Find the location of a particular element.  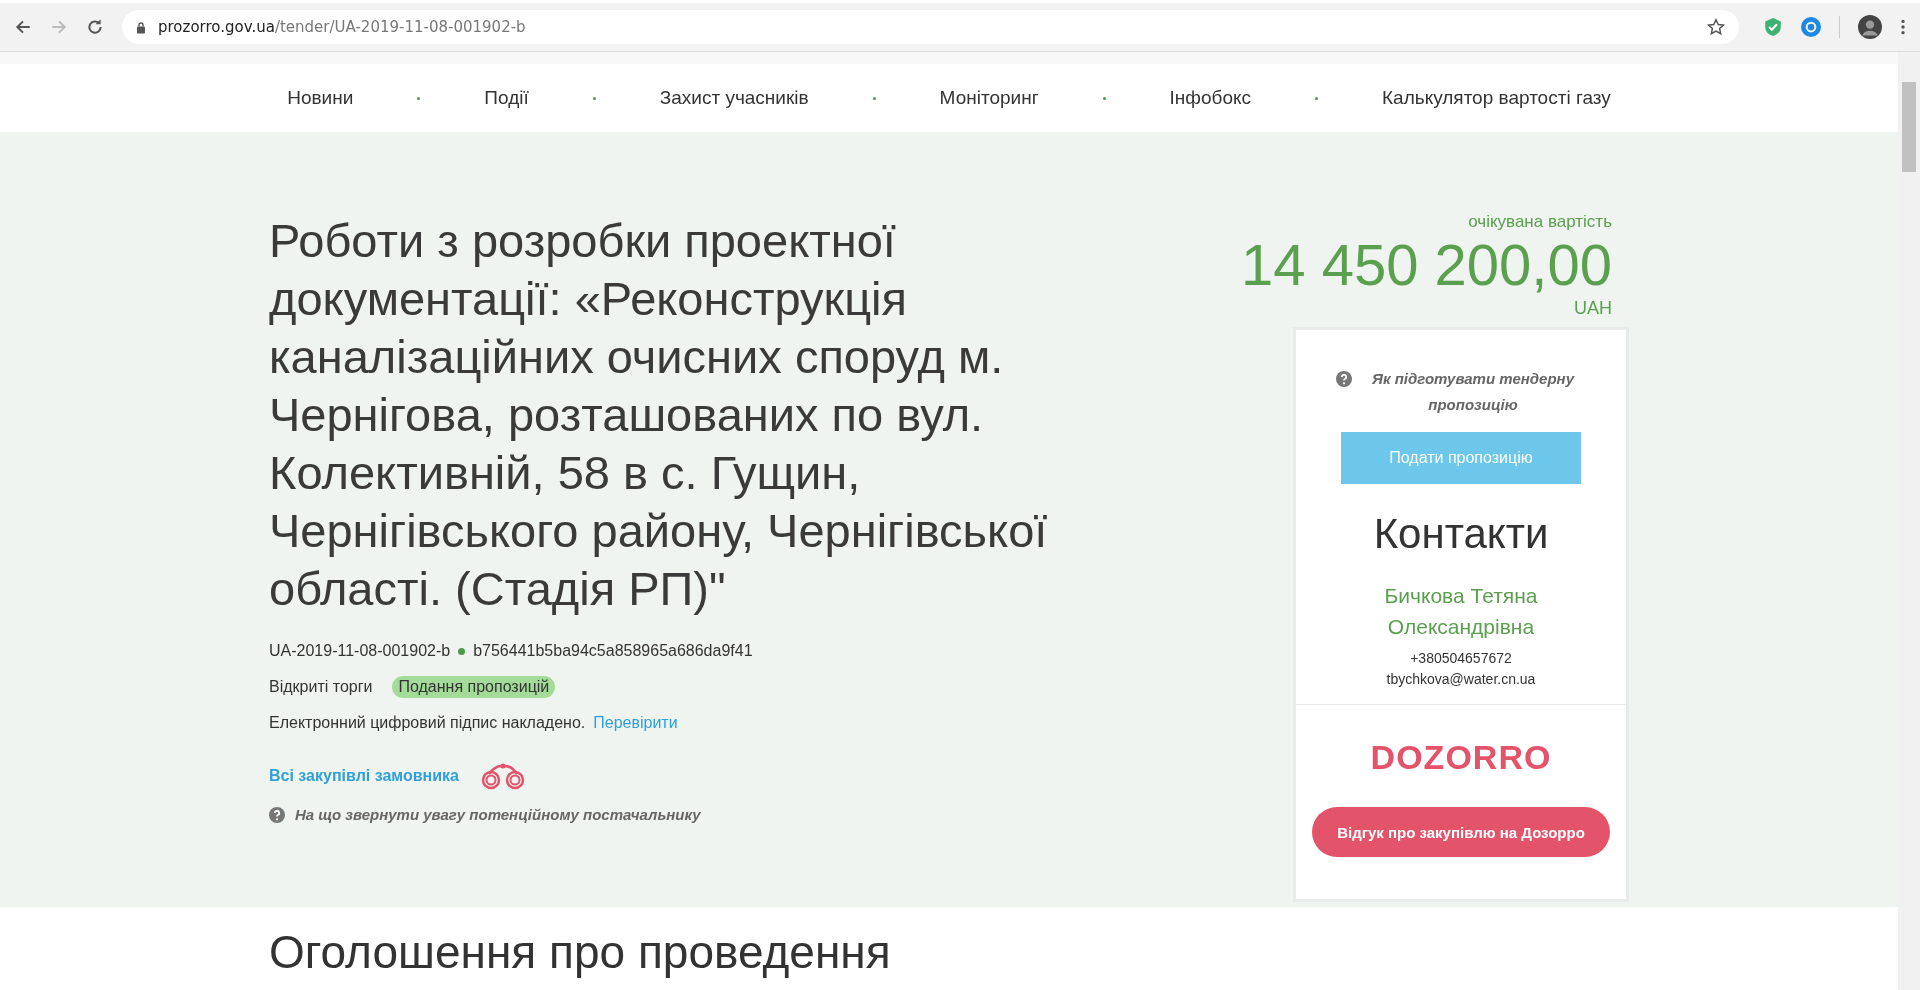

star-icon is located at coordinates (1716, 27).